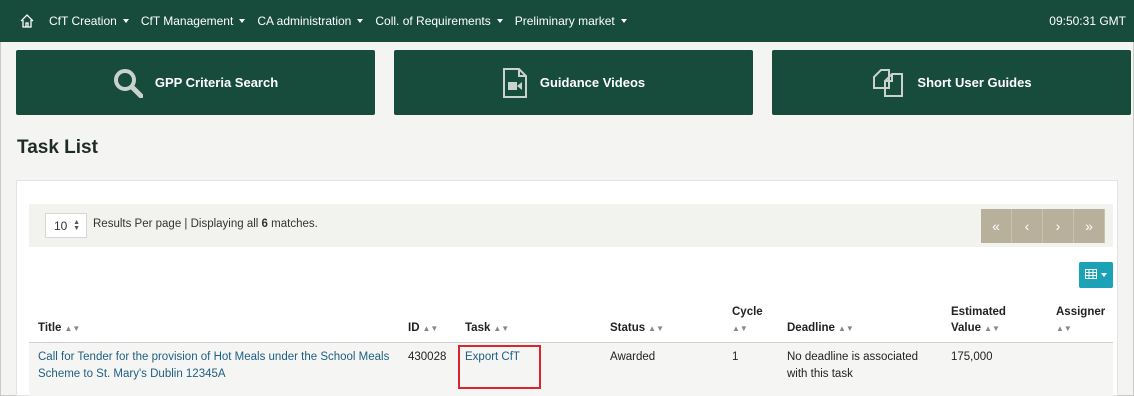  What do you see at coordinates (310, 21) in the screenshot?
I see `nav-ca-administration: CA administration` at bounding box center [310, 21].